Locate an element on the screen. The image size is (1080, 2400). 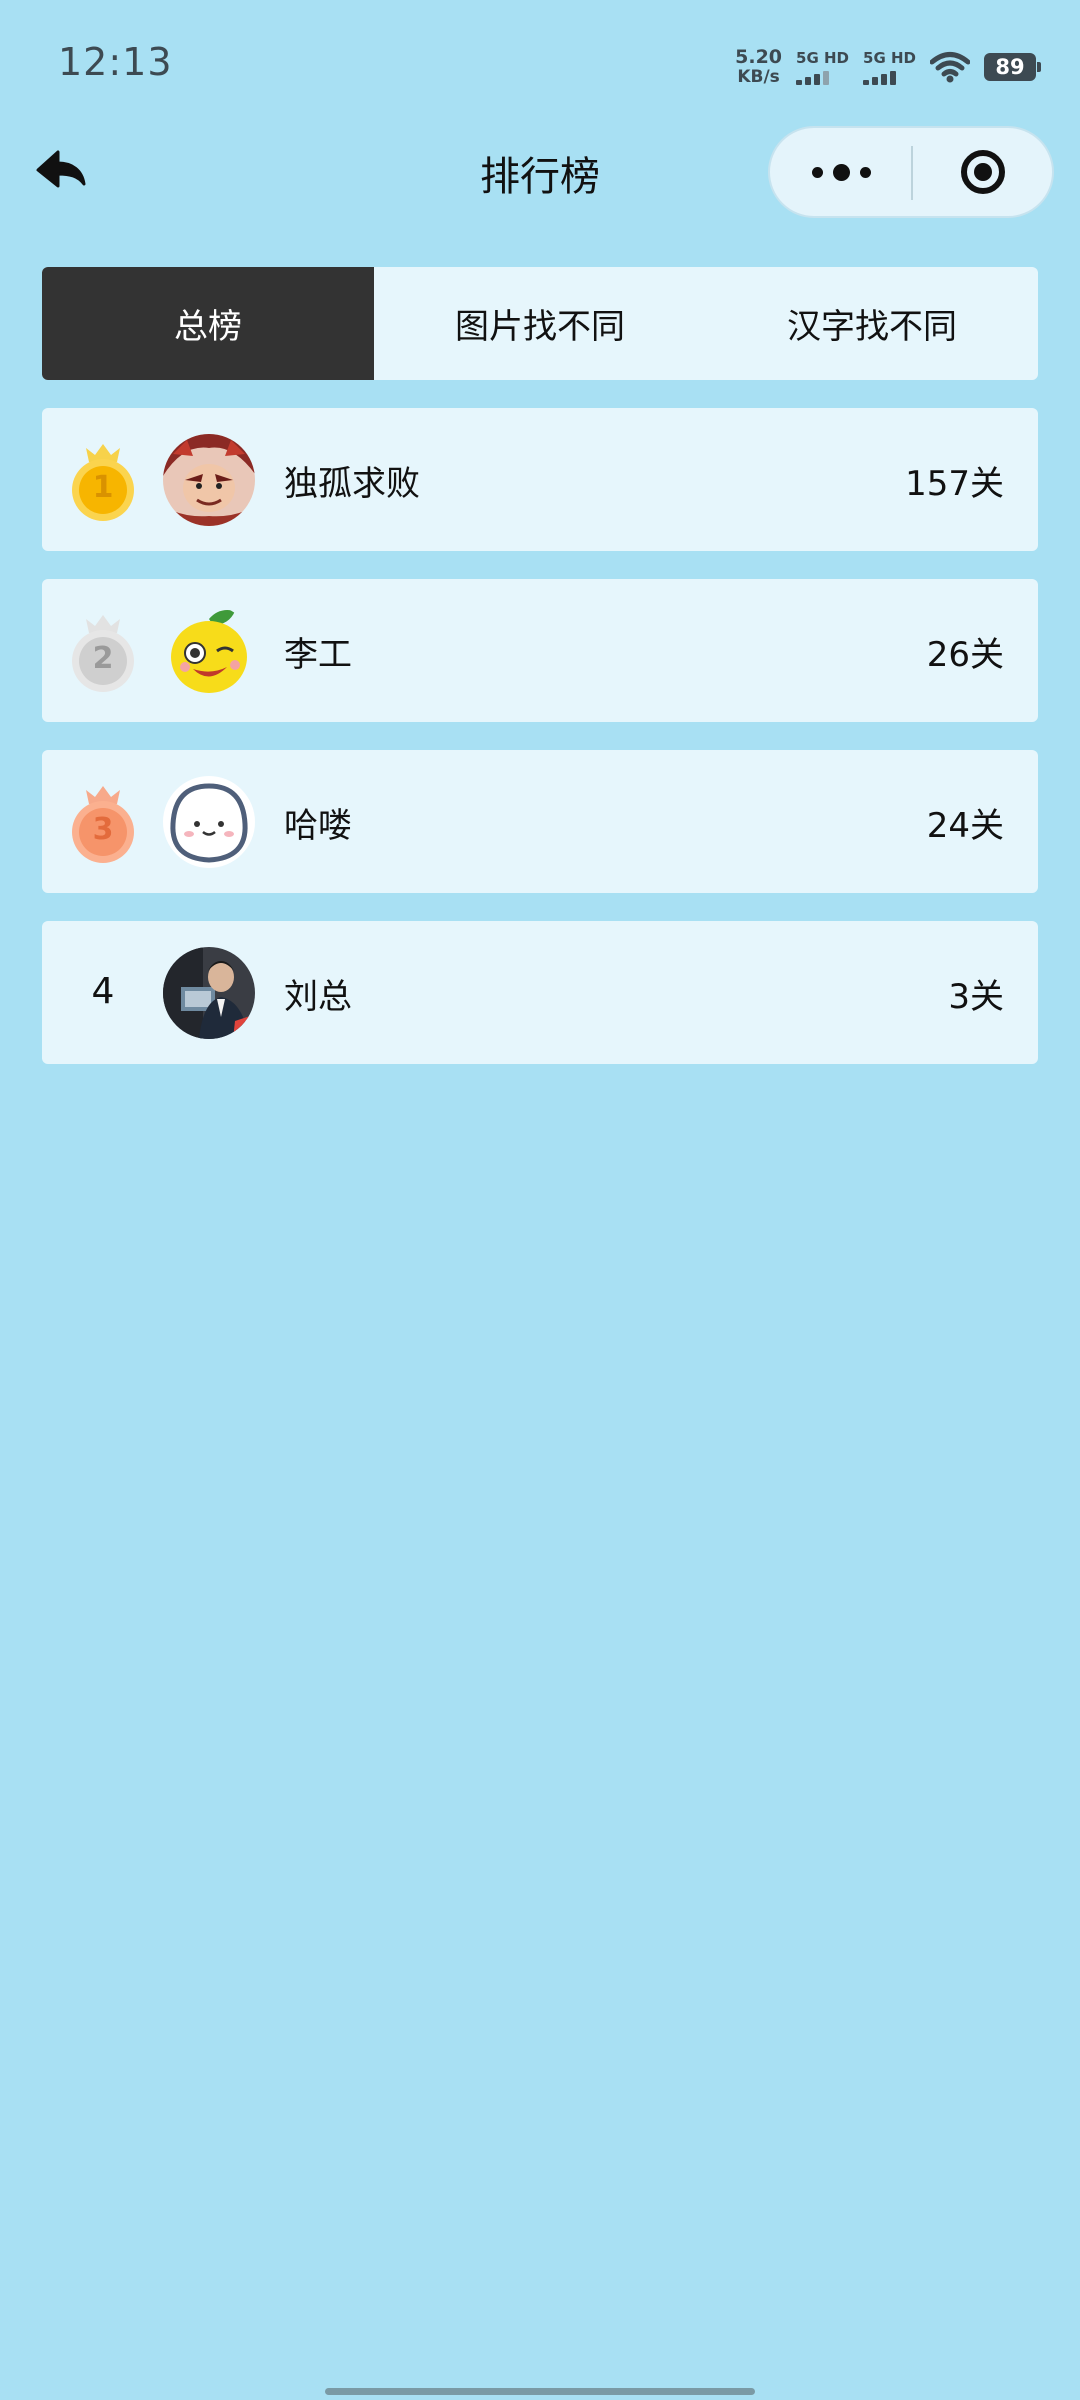
player-score: 3关 is located at coordinates (976, 997).